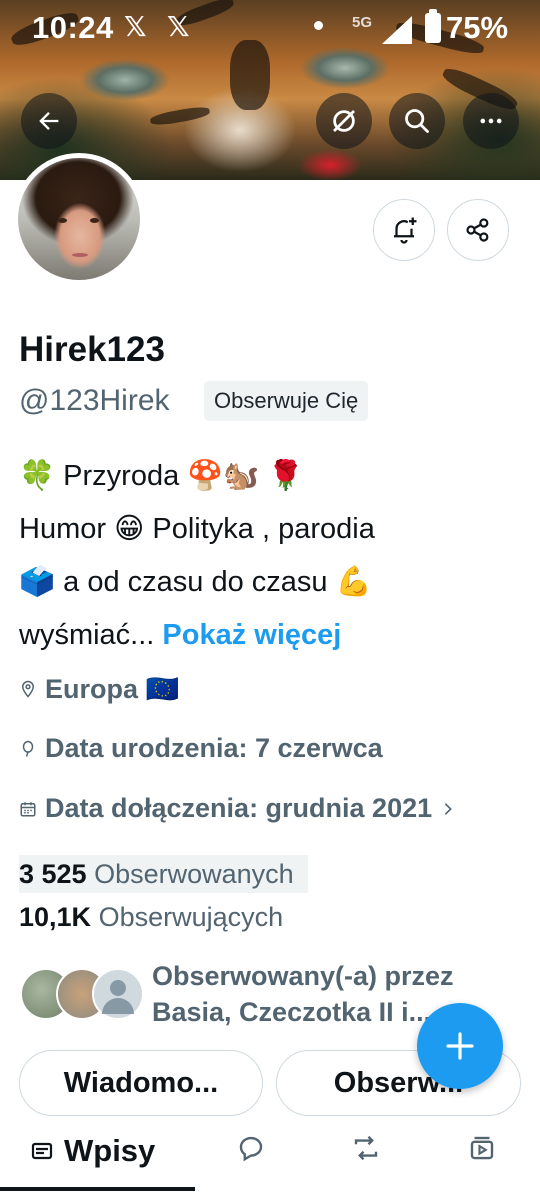 This screenshot has width=540, height=1200. What do you see at coordinates (112, 689) in the screenshot?
I see `location-text: Europa 🇪🇺` at bounding box center [112, 689].